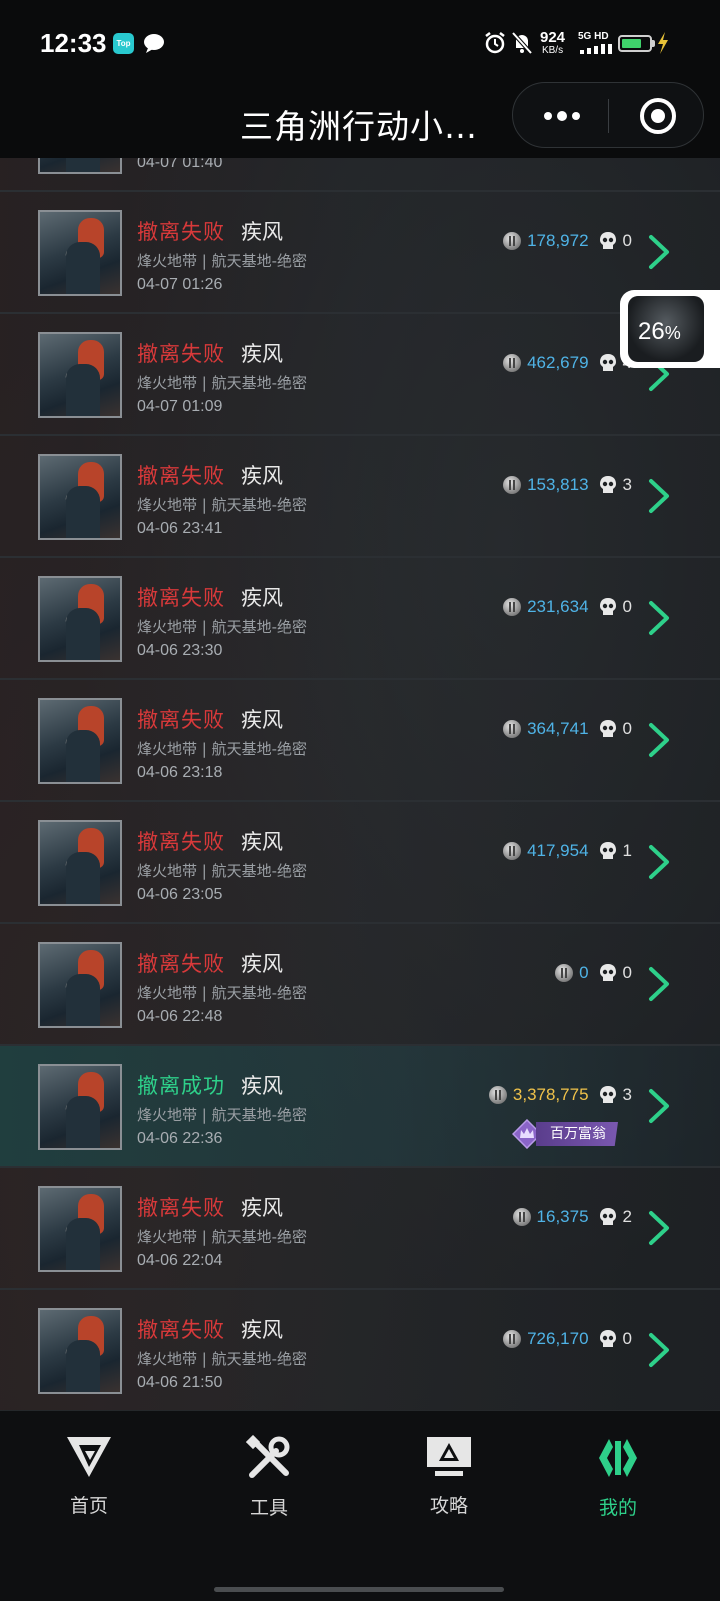 Image resolution: width=720 pixels, height=1601 pixels. I want to click on extracted-value: 462,679, so click(558, 362).